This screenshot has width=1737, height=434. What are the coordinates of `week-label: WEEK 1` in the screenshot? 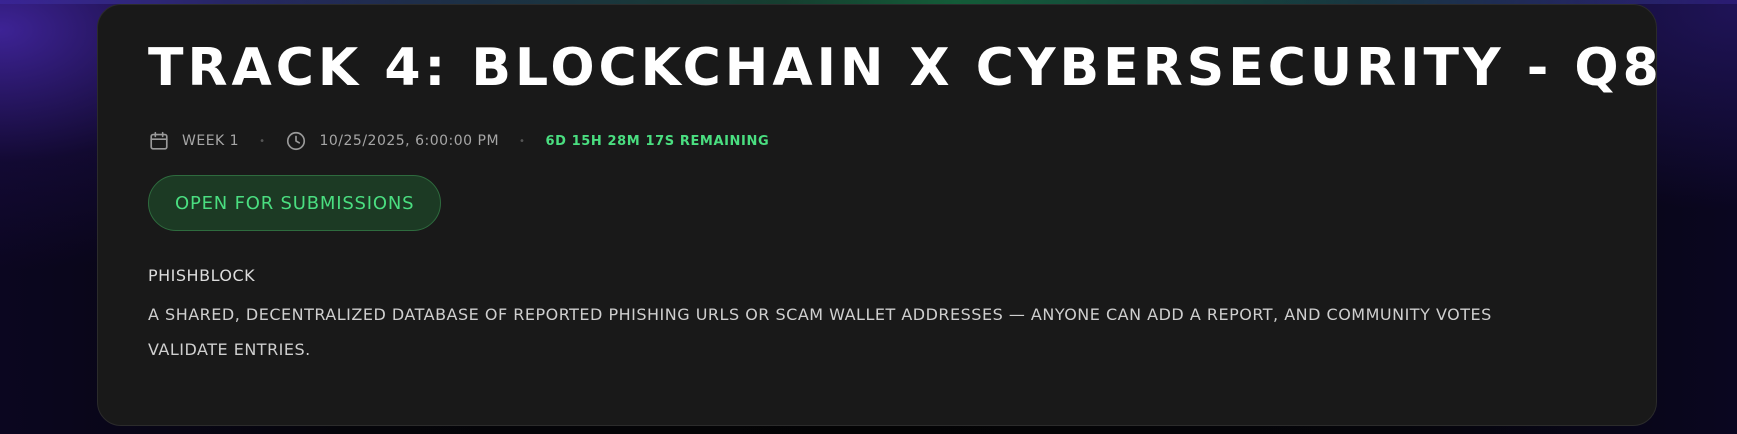 It's located at (211, 141).